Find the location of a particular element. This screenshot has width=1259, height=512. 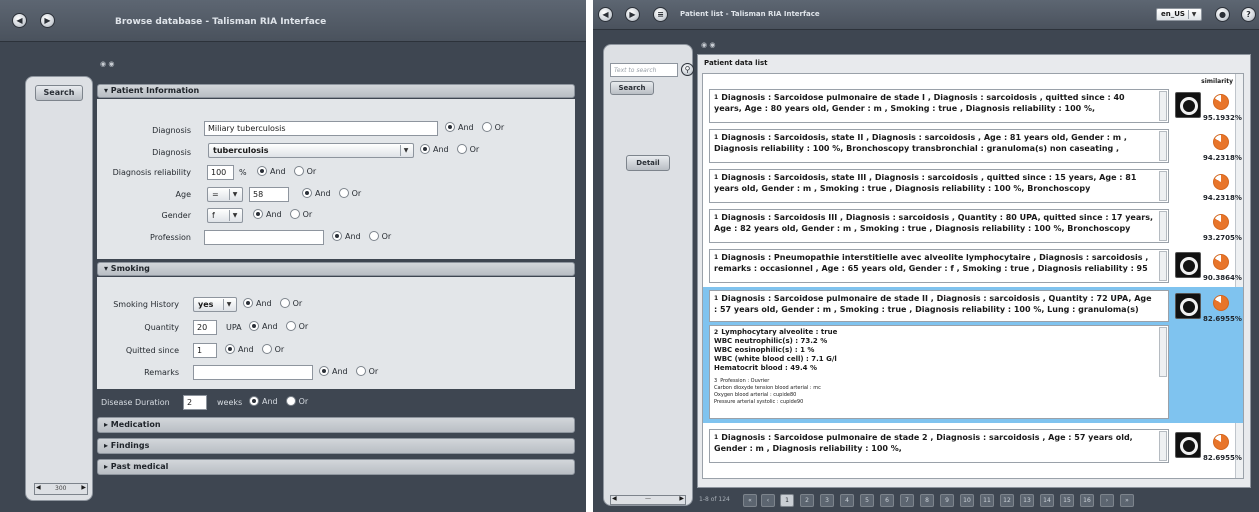

page-button: 10 is located at coordinates (967, 500).